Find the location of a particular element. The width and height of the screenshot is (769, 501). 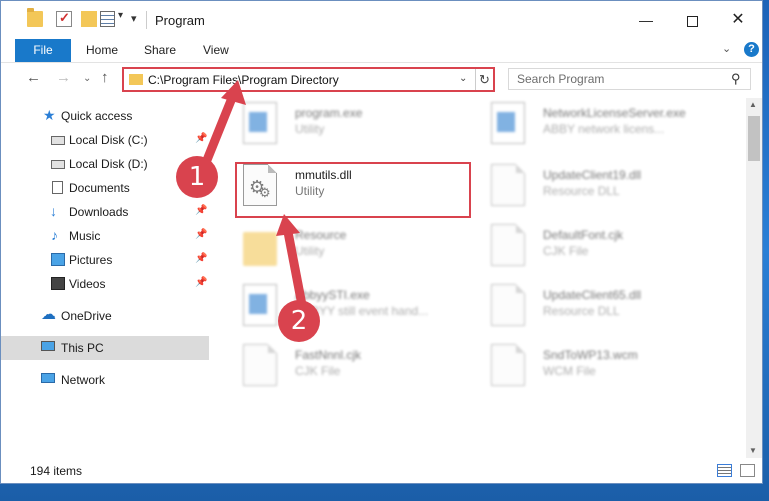

file-name: FastNnnl.cjk is located at coordinates (328, 355).